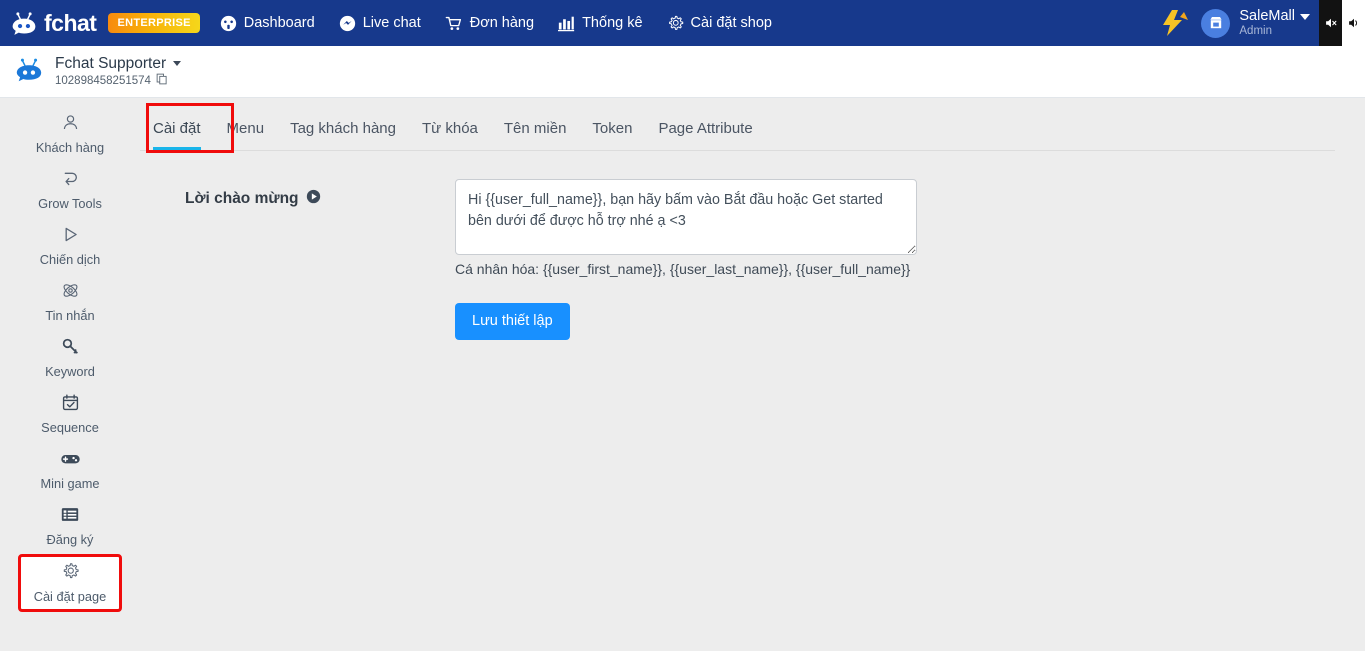 Image resolution: width=1365 pixels, height=651 pixels. I want to click on sidebar-item-chien-dich: Chiến dịch, so click(70, 246).